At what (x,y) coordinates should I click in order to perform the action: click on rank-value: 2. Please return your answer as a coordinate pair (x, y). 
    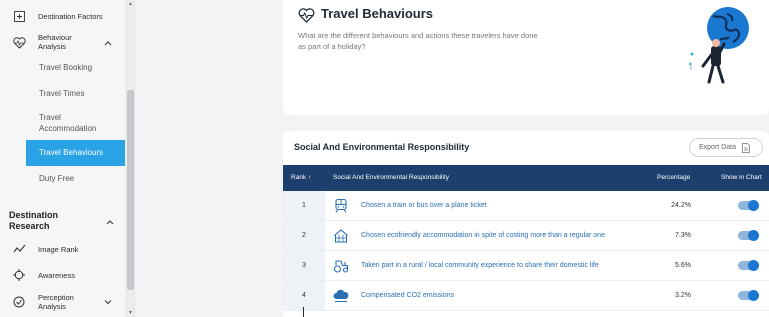
    Looking at the image, I should click on (304, 235).